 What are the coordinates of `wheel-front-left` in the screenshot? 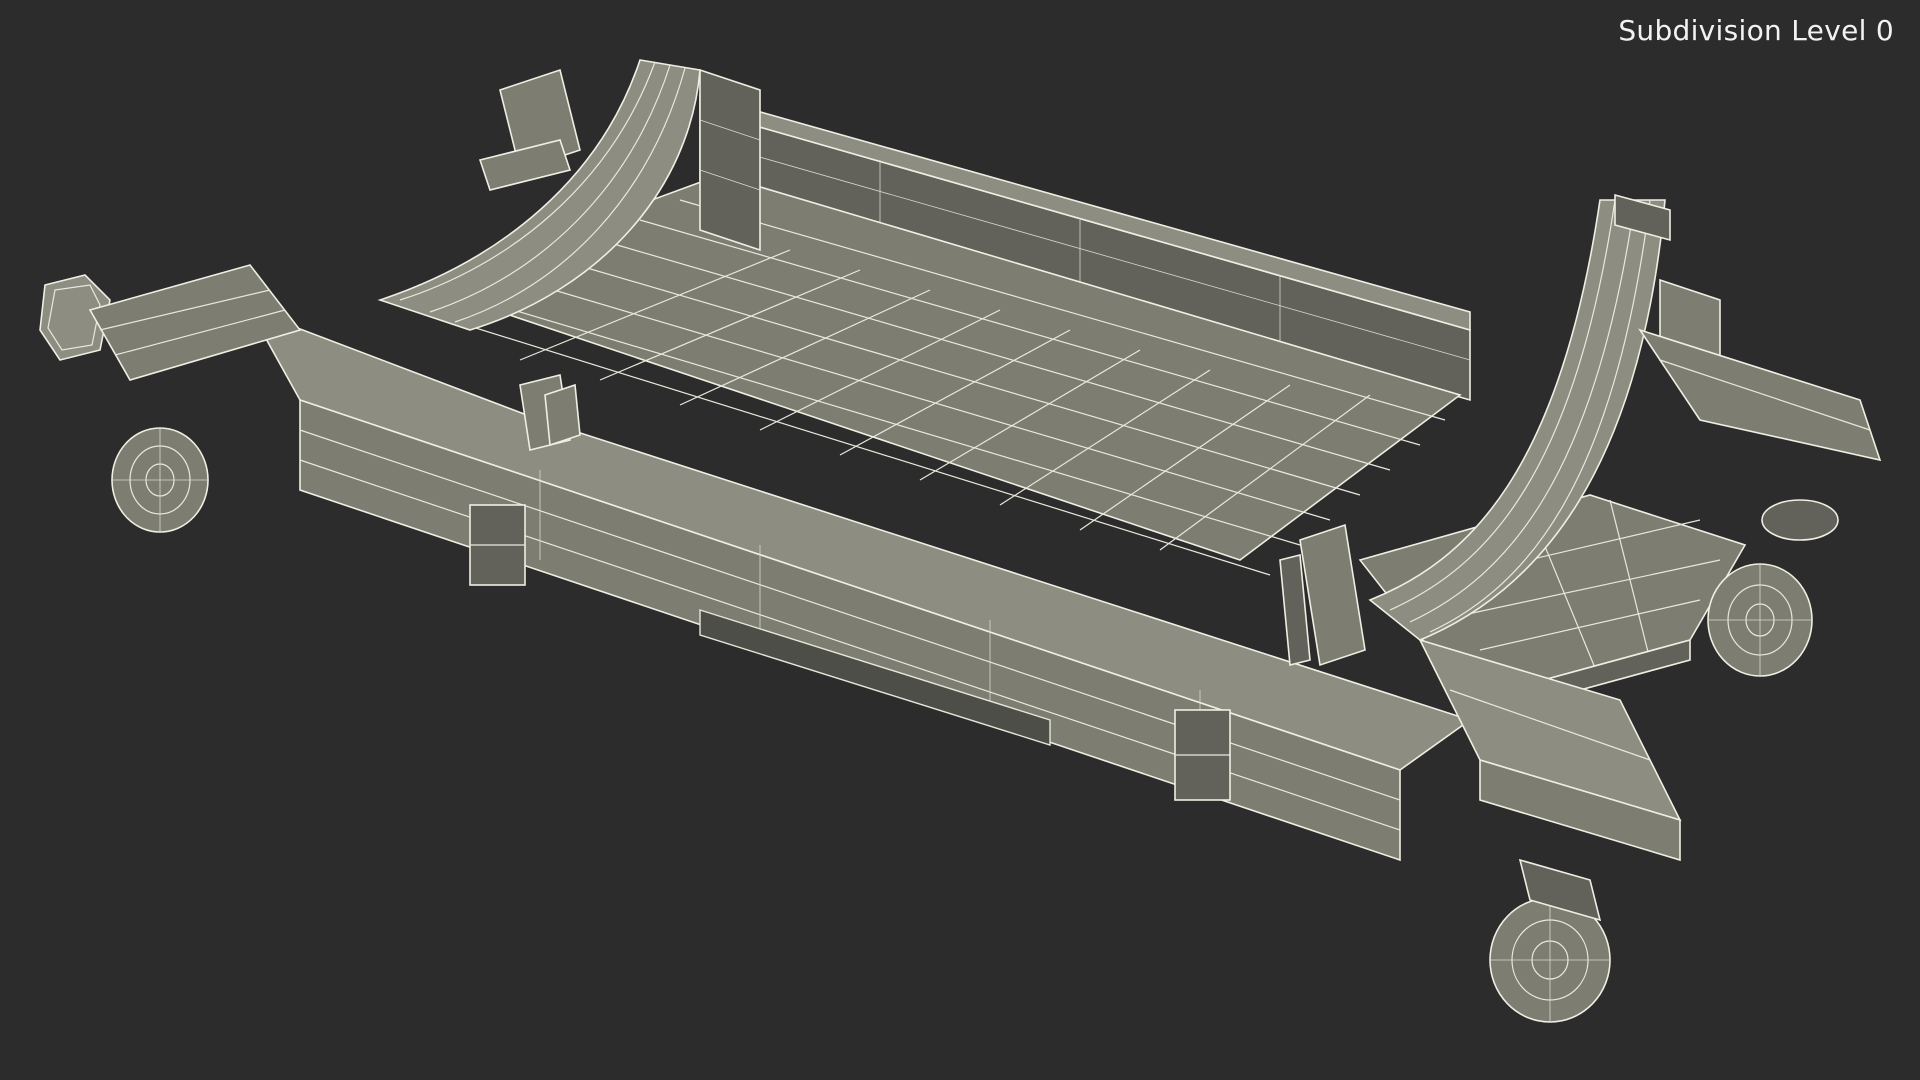 It's located at (160, 480).